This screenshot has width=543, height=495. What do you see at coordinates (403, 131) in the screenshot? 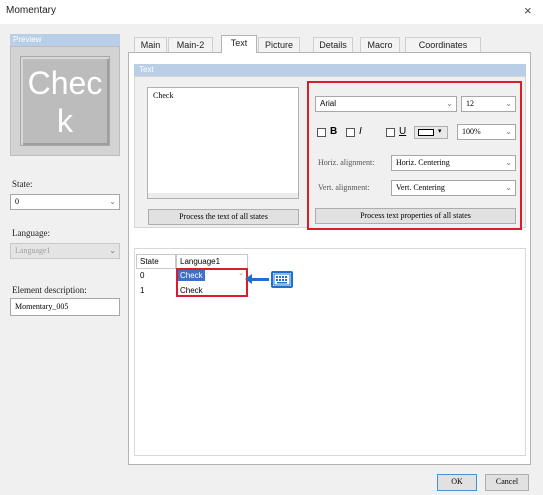
I see `underline-label: U` at bounding box center [403, 131].